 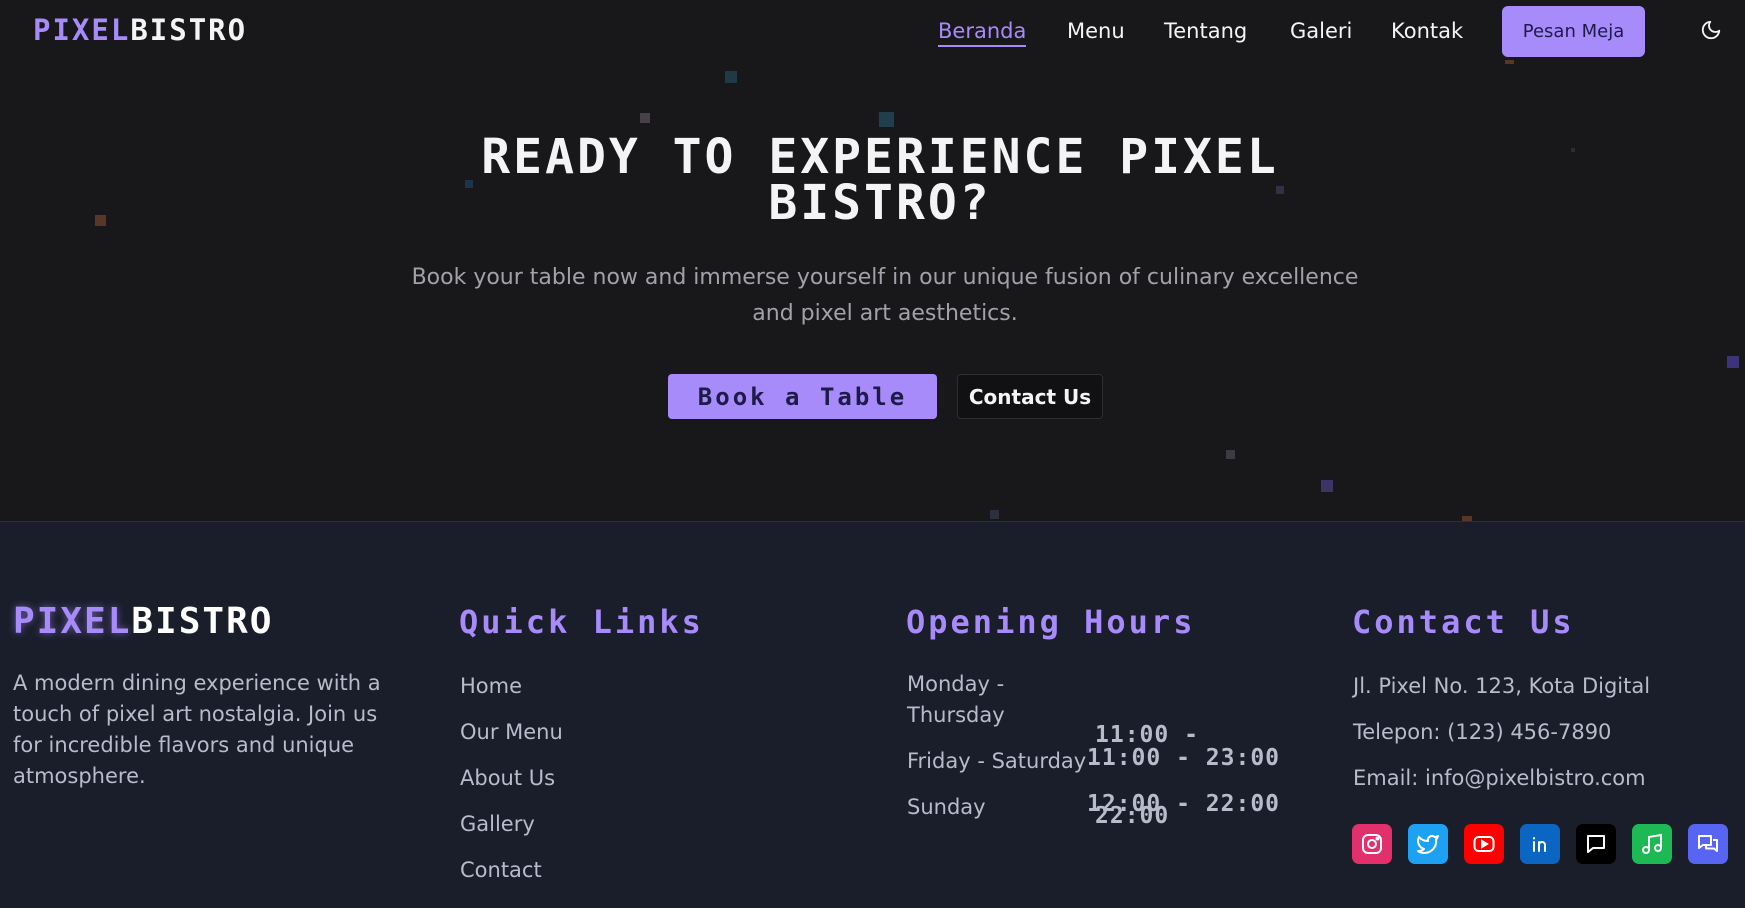 I want to click on music-button, so click(x=1652, y=844).